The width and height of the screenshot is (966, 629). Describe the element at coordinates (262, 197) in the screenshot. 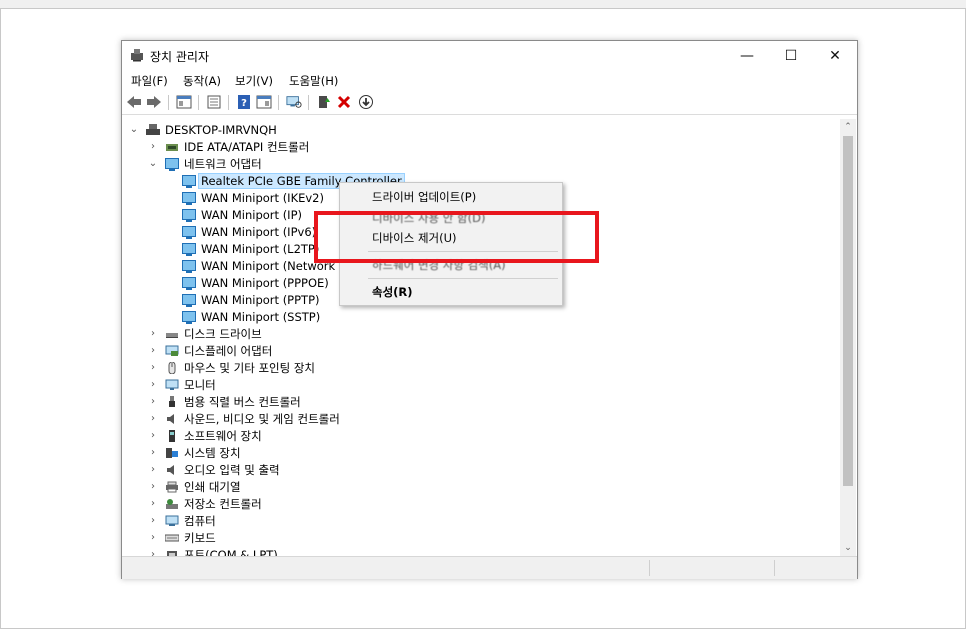

I see `tree-item-label: WAN Miniport (IKEv2)` at that location.